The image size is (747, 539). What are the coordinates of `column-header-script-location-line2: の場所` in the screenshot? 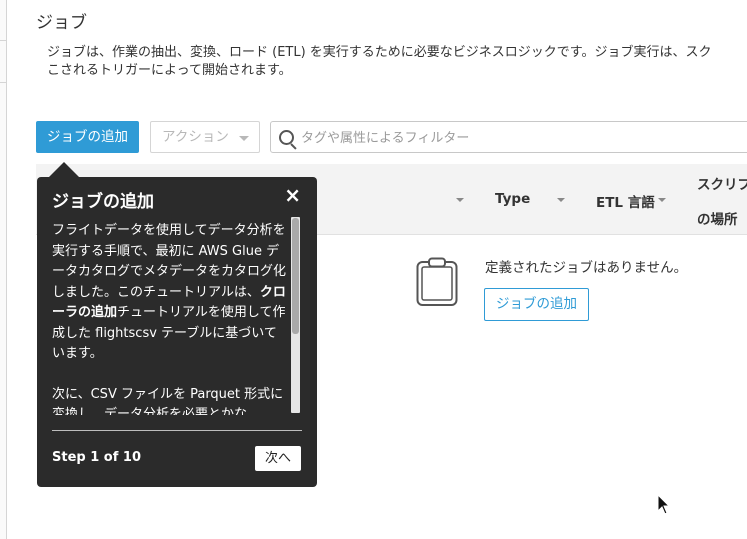 It's located at (717, 220).